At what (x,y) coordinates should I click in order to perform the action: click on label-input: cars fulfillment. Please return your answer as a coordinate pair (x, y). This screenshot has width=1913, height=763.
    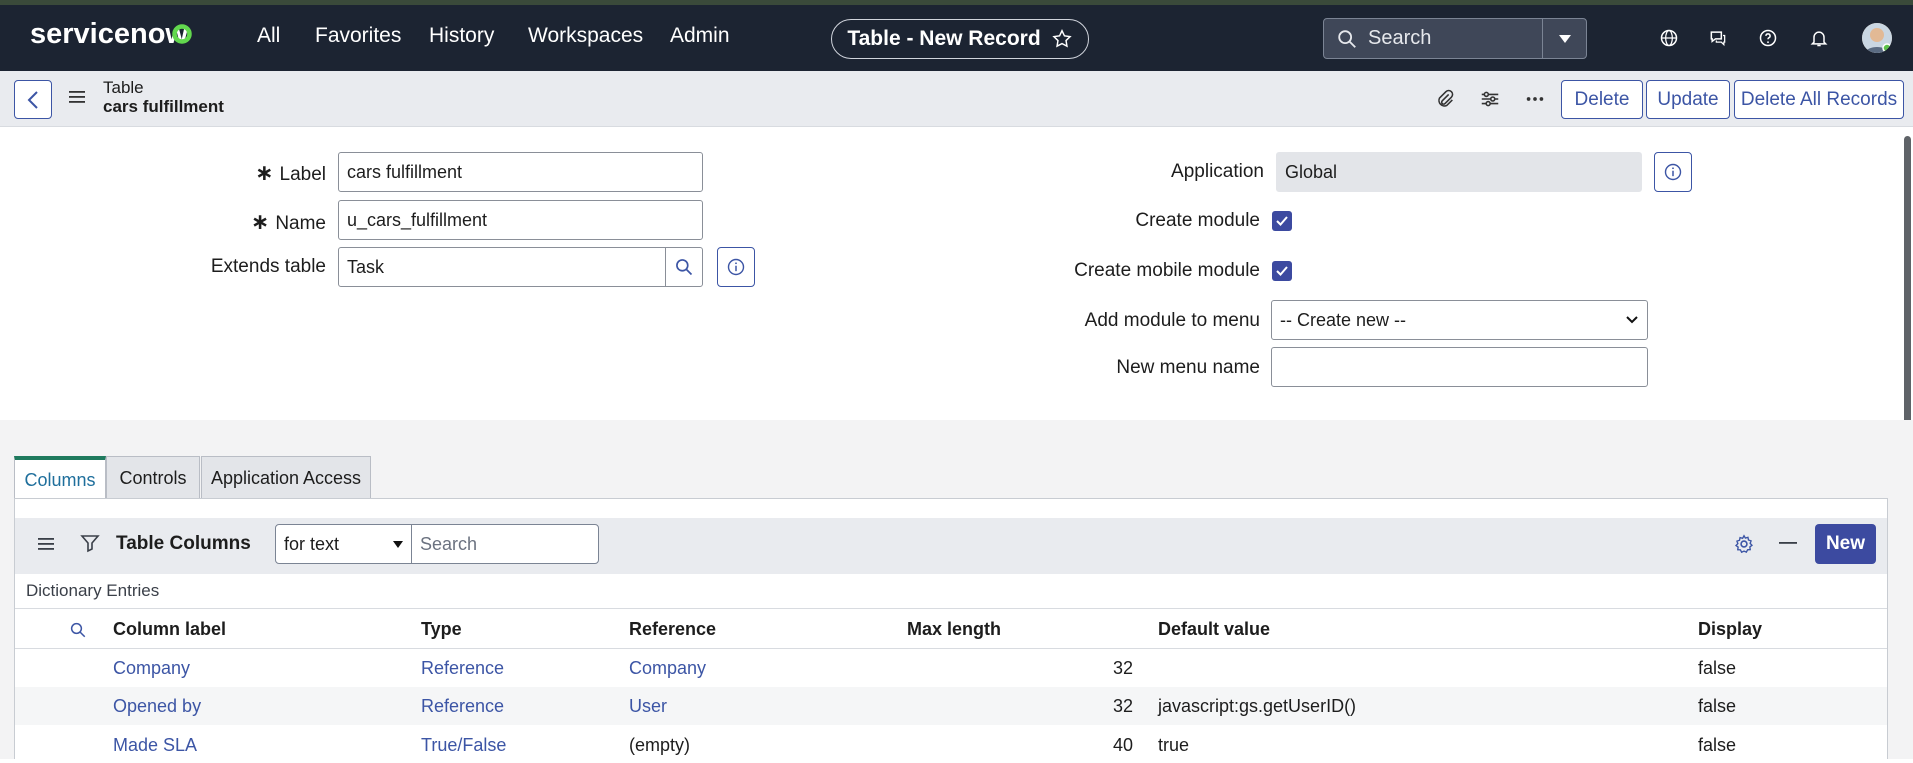
    Looking at the image, I should click on (520, 172).